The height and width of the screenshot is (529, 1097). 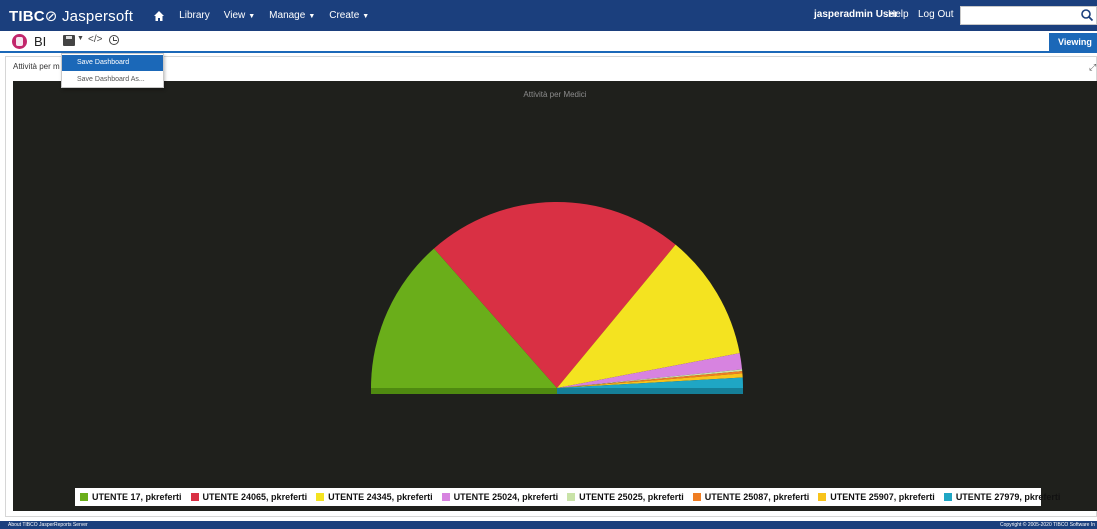 I want to click on legend-item: UTENTE 24065, pkreferti, so click(x=249, y=497).